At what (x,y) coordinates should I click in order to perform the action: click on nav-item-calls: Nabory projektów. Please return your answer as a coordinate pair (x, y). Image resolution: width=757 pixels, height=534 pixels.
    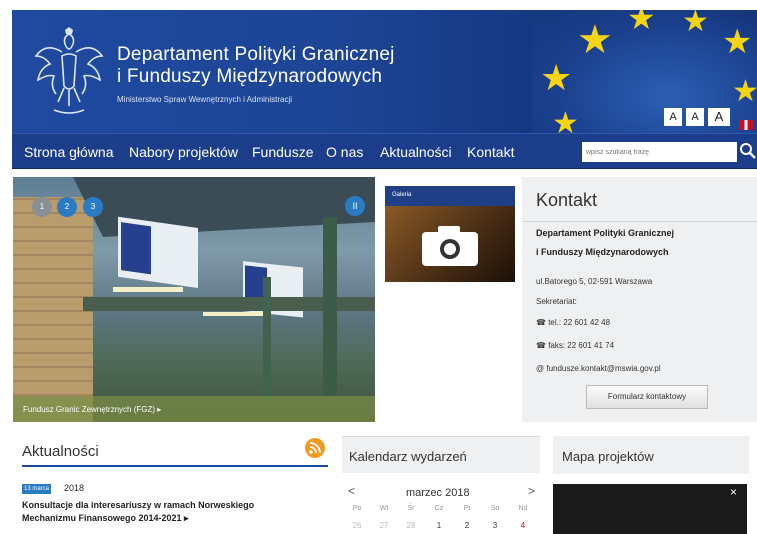
    Looking at the image, I should click on (183, 152).